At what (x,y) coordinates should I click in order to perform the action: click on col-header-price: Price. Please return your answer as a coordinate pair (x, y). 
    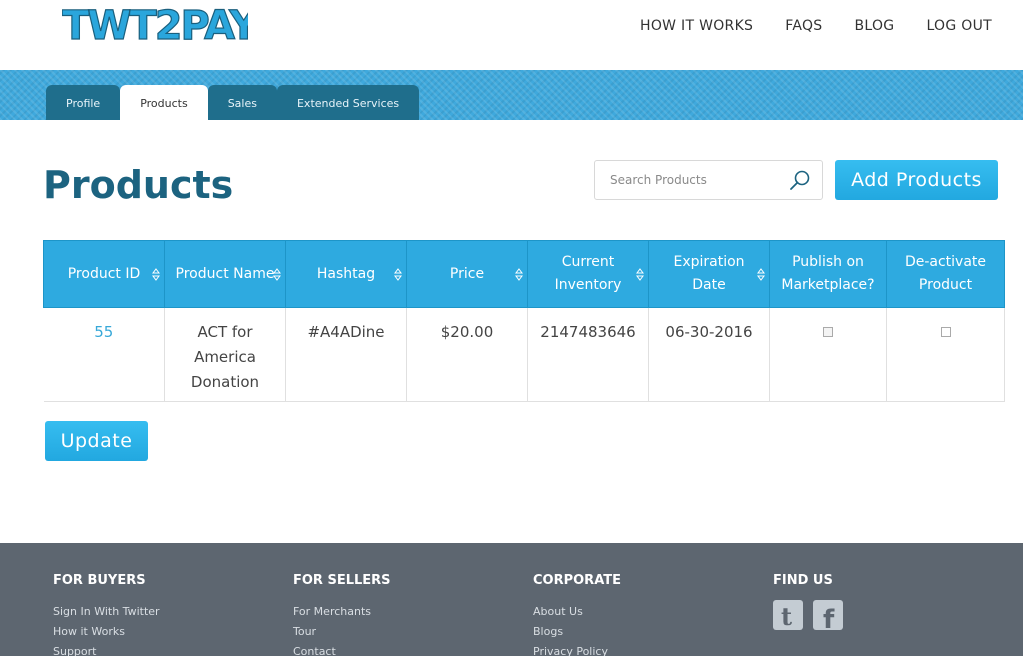
    Looking at the image, I should click on (467, 274).